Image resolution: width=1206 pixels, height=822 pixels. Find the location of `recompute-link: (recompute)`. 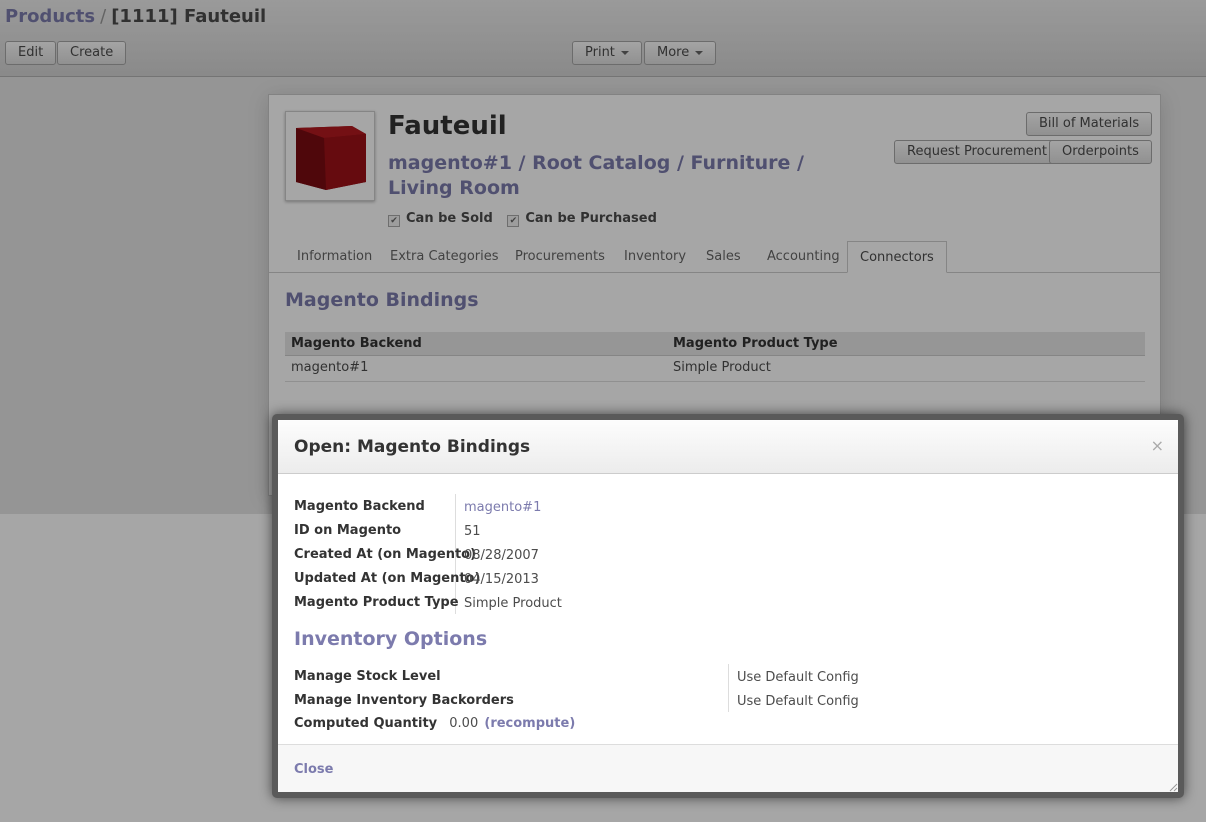

recompute-link: (recompute) is located at coordinates (529, 723).